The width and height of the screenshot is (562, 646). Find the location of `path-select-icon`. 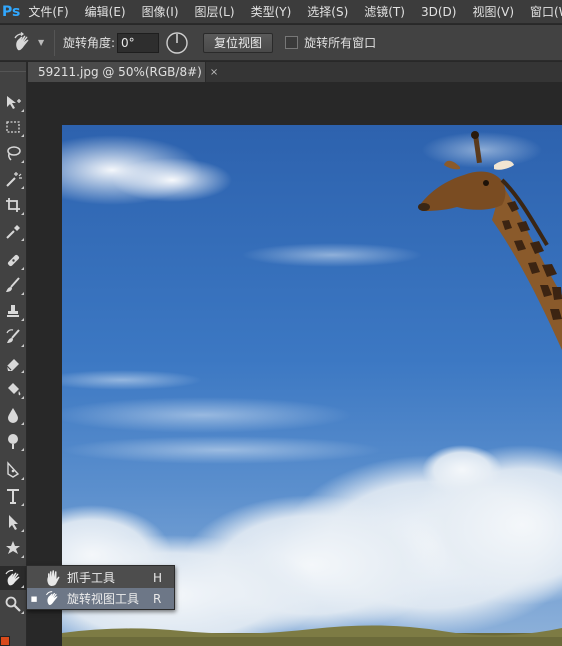

path-select-icon is located at coordinates (13, 522).